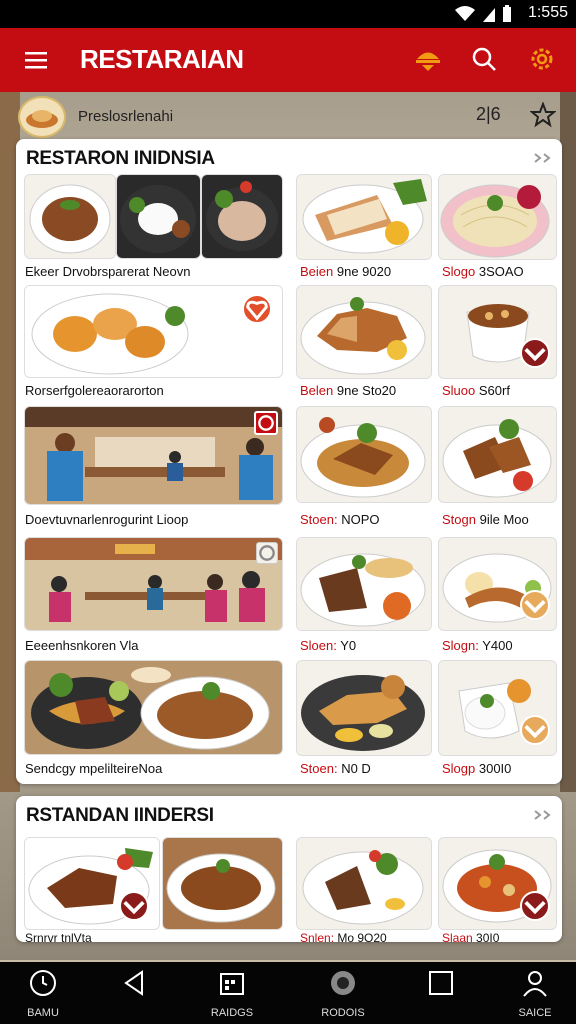  I want to click on nav-item-menu: BAMU, so click(43, 995).